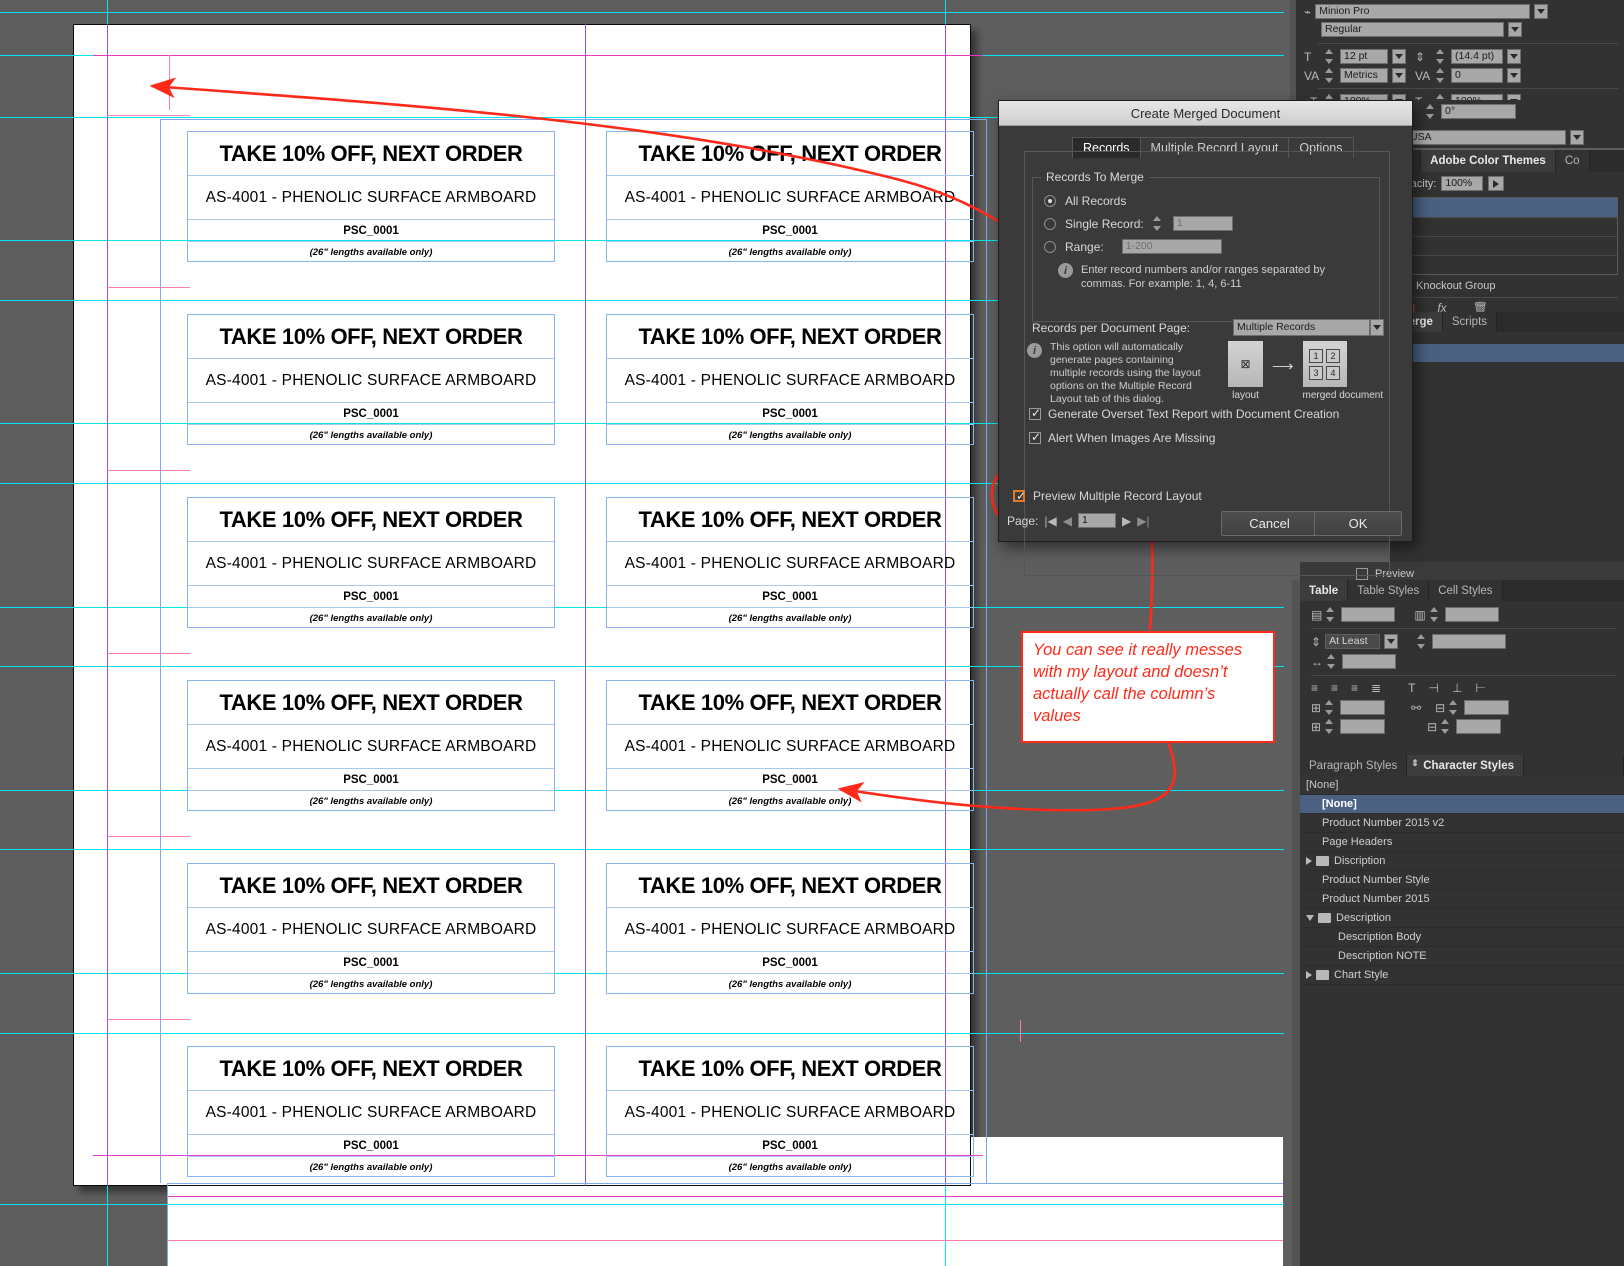 The width and height of the screenshot is (1624, 1266). Describe the element at coordinates (1487, 707) in the screenshot. I see `inset-left-field` at that location.